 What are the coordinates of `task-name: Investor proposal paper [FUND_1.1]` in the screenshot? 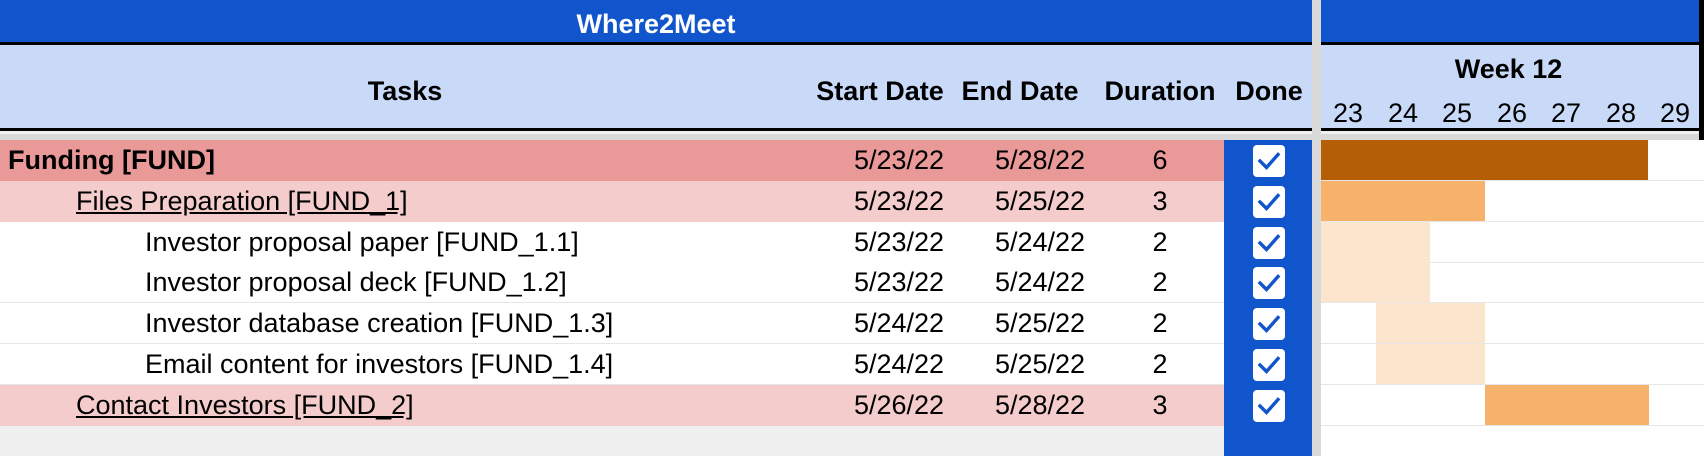 It's located at (362, 242).